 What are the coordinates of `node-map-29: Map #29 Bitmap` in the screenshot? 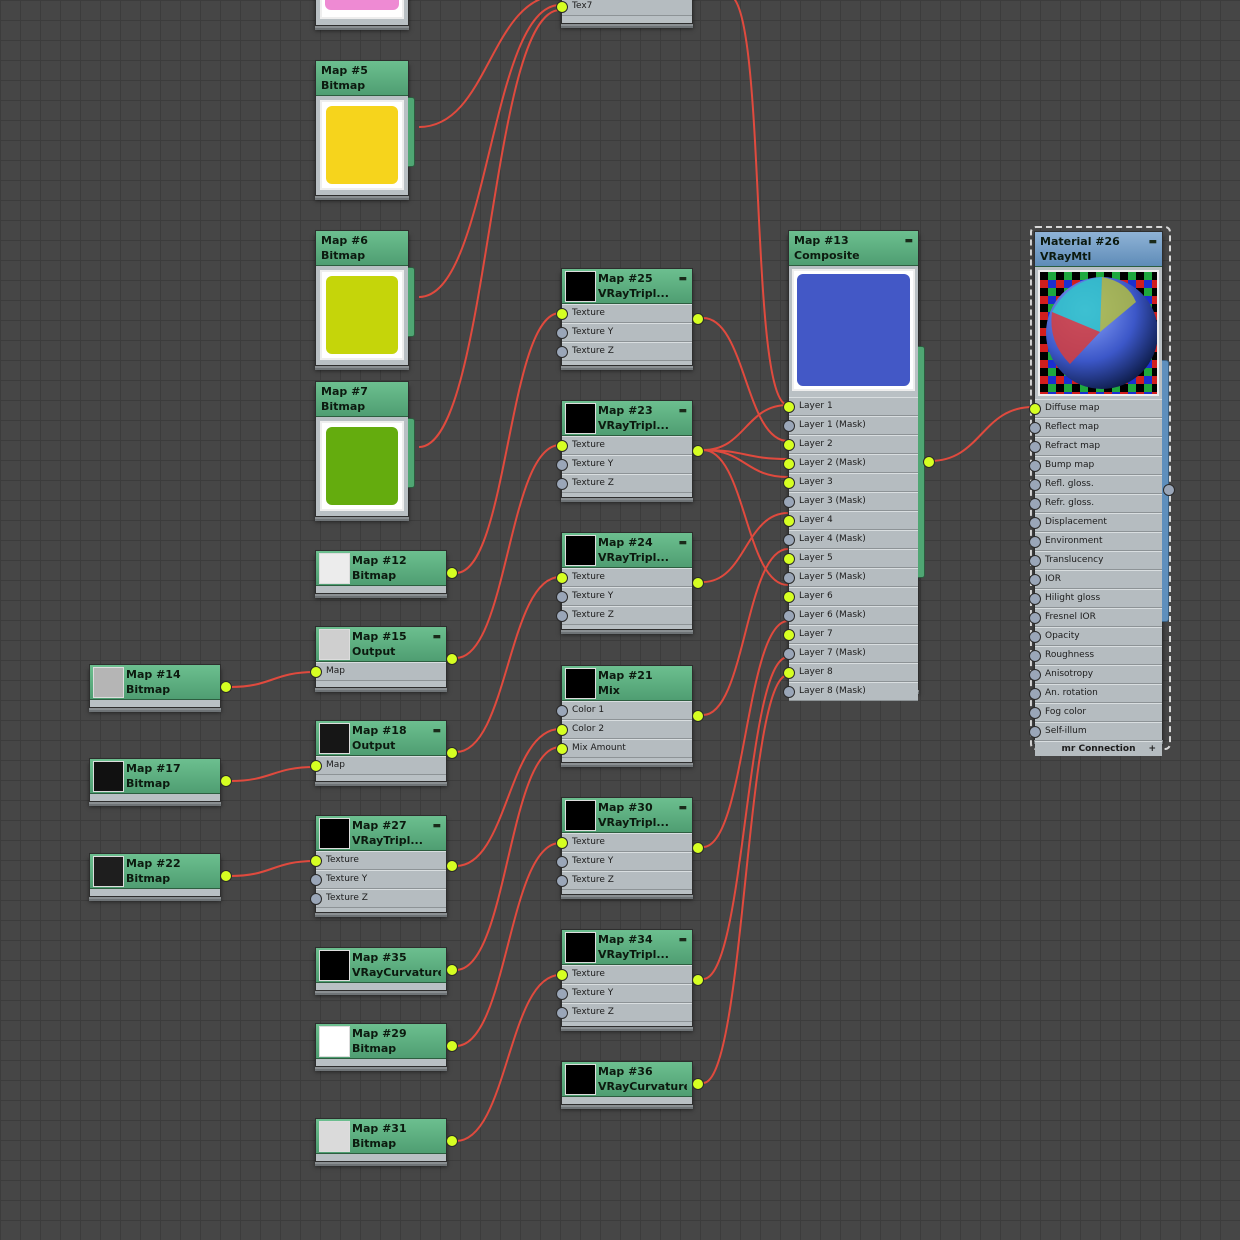 It's located at (386, 1045).